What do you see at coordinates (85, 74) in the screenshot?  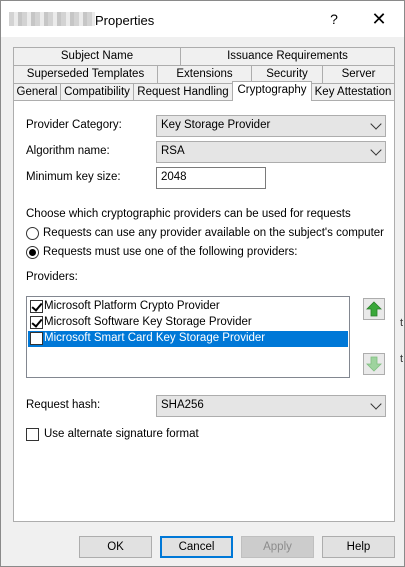 I see `tab-superseded-templates: Superseded Templates` at bounding box center [85, 74].